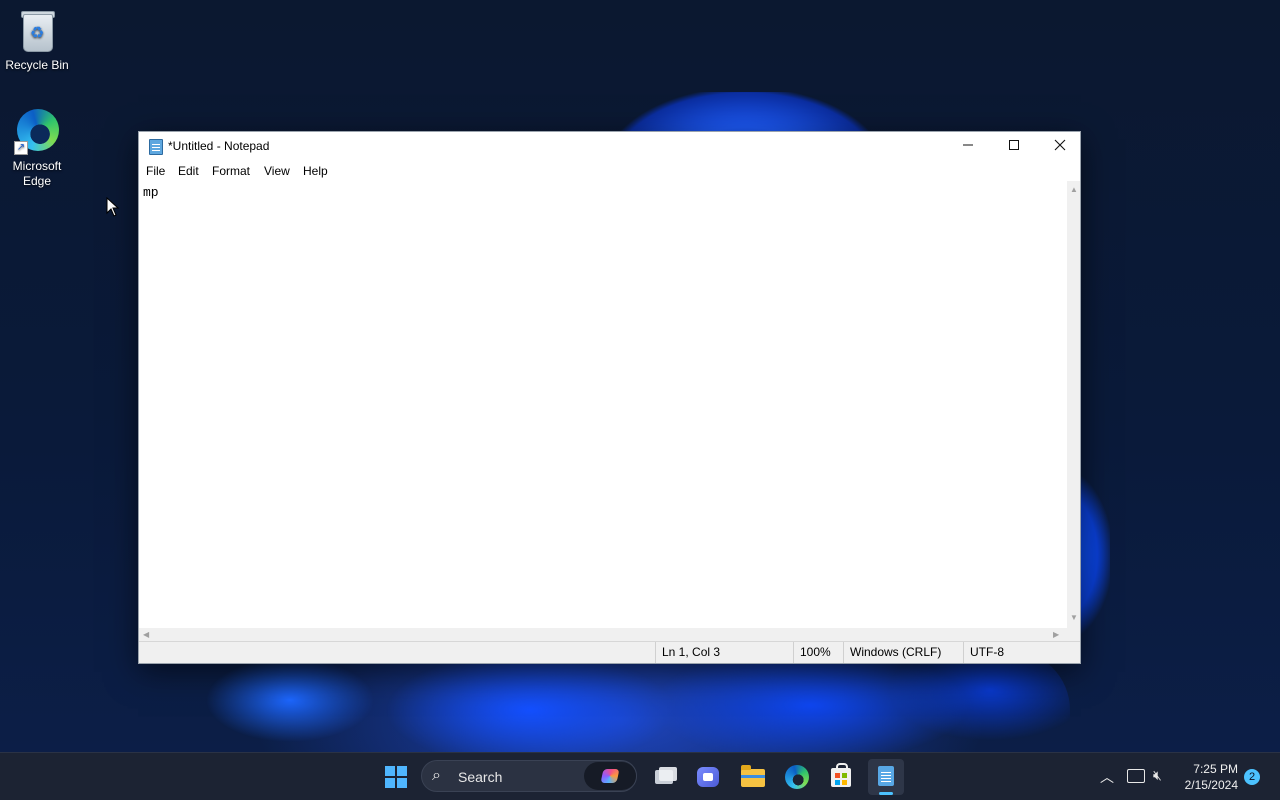 The height and width of the screenshot is (800, 1280). I want to click on window-title: *Untitled - Notepad, so click(219, 146).